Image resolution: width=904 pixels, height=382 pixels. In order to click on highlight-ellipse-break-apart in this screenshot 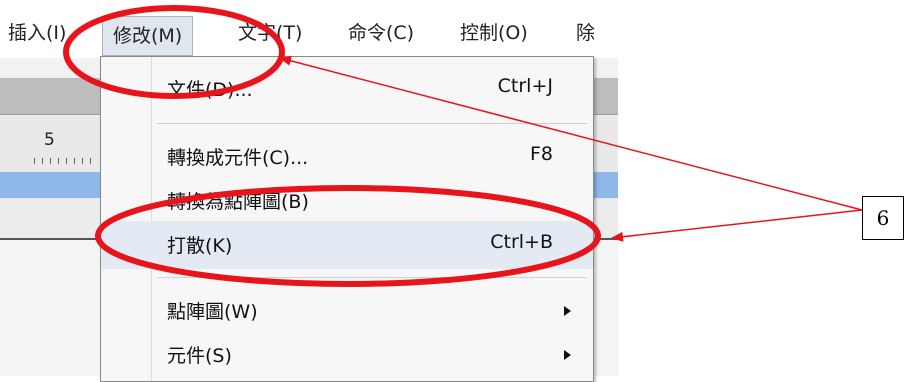, I will do `click(348, 236)`.